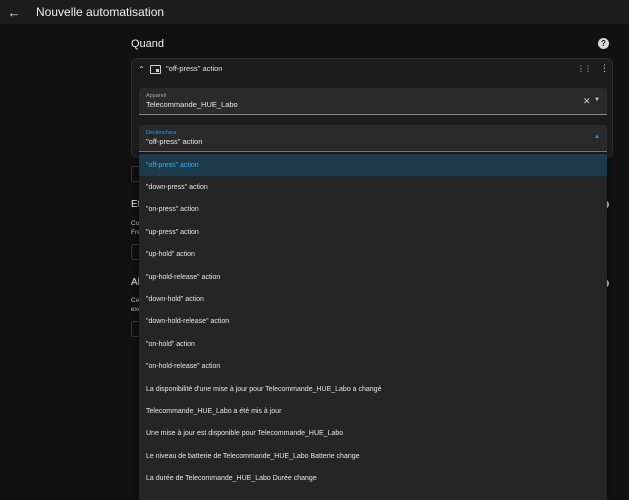 The width and height of the screenshot is (629, 500). Describe the element at coordinates (604, 68) in the screenshot. I see `dots-vertical-icon: ⋮` at that location.